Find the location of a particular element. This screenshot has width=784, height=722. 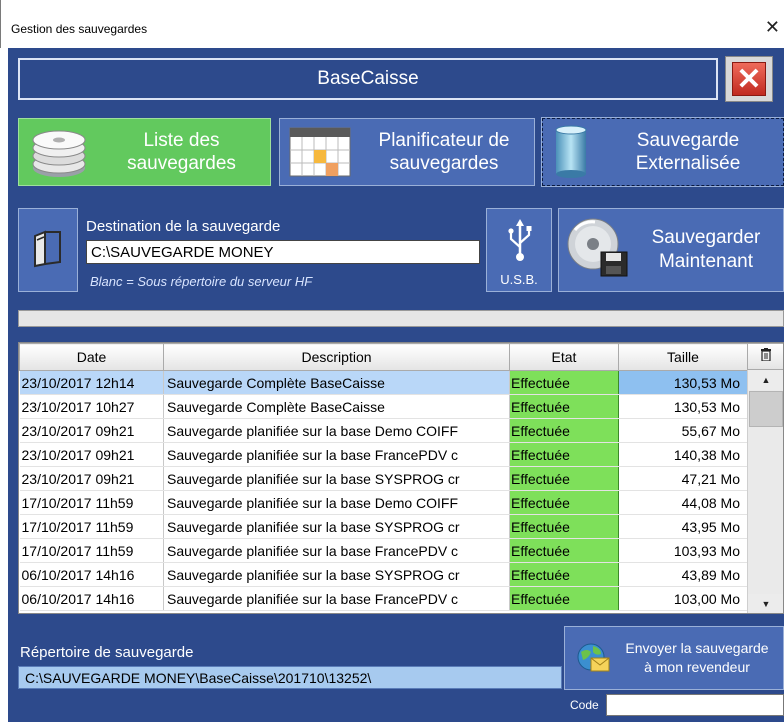

column-header-taille: Taille is located at coordinates (683, 357).